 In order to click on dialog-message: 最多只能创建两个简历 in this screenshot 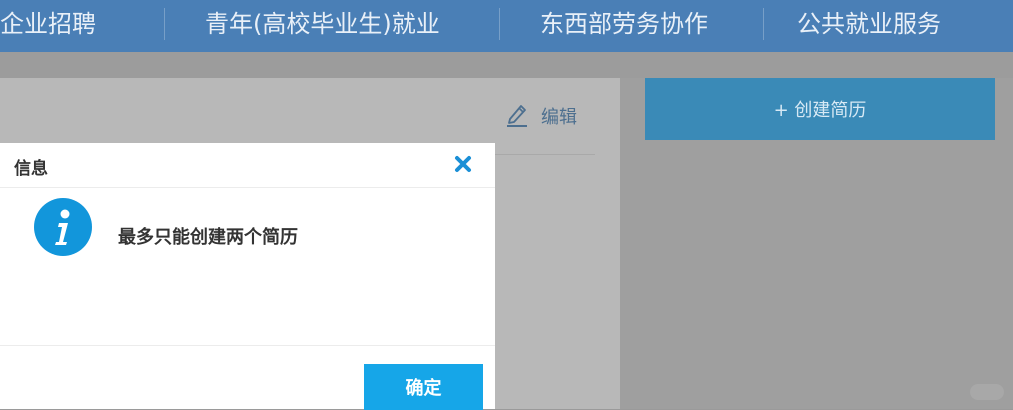, I will do `click(208, 237)`.